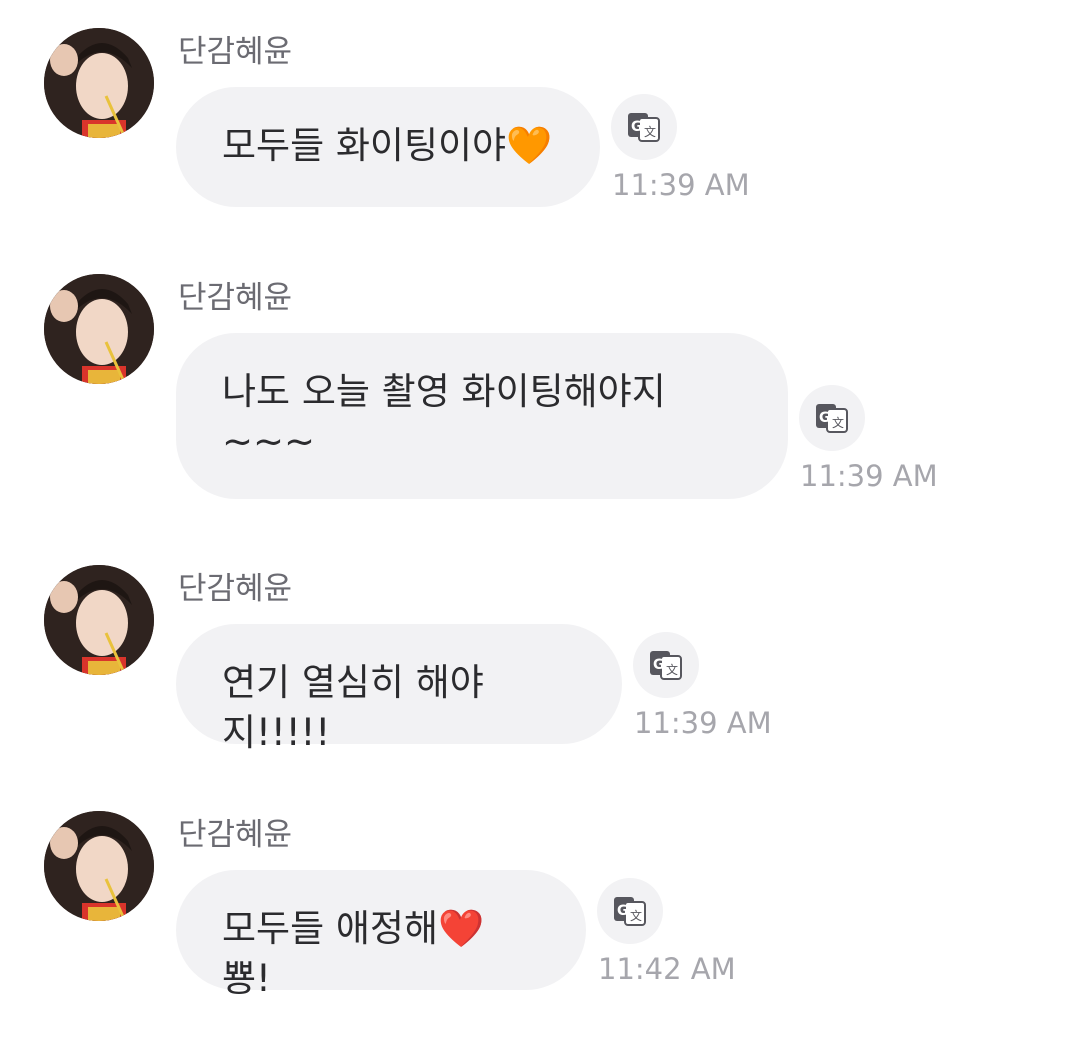 This screenshot has width=1080, height=1042. What do you see at coordinates (667, 969) in the screenshot?
I see `timestamp: 11:42 AM` at bounding box center [667, 969].